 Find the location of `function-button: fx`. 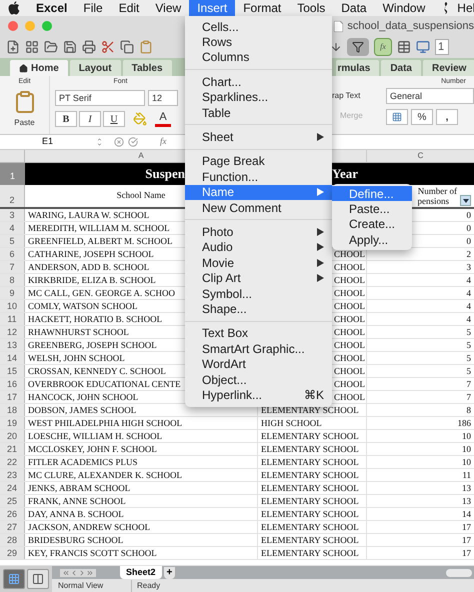

function-button: fx is located at coordinates (383, 47).